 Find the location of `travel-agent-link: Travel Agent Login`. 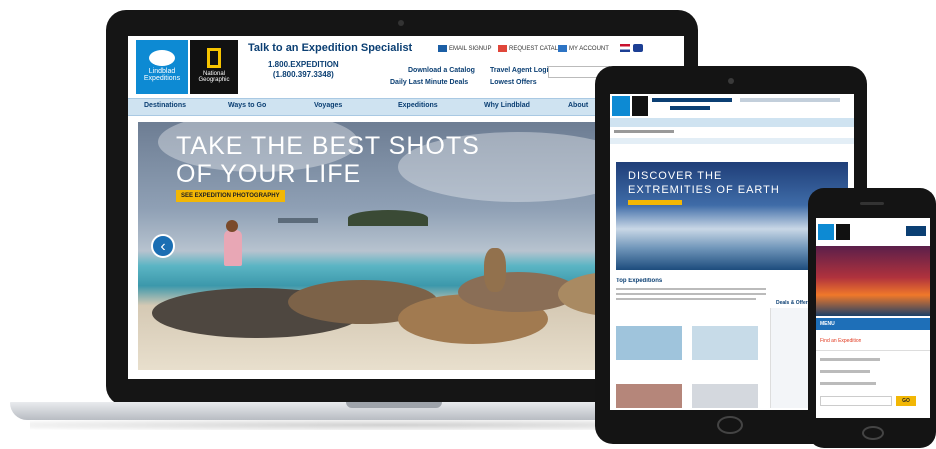

travel-agent-link: Travel Agent Login is located at coordinates (521, 70).